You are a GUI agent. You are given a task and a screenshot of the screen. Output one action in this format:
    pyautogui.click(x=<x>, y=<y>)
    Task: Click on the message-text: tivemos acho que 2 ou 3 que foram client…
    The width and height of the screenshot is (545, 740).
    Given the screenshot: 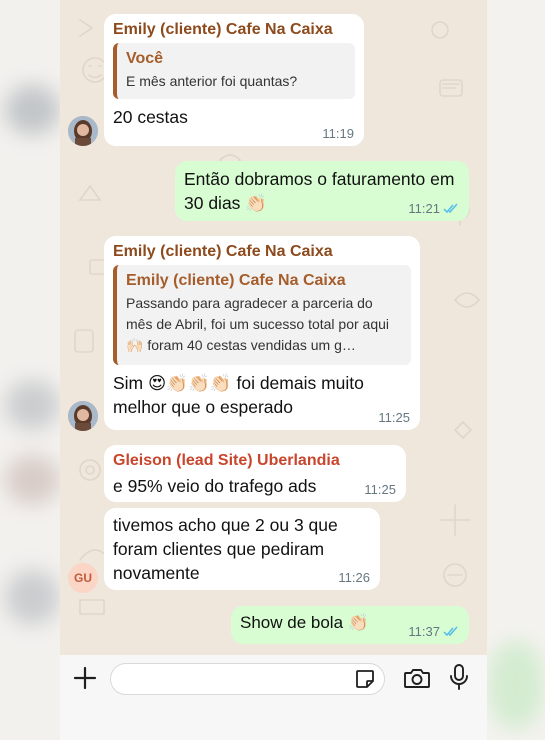 What is the action you would take?
    pyautogui.click(x=225, y=549)
    